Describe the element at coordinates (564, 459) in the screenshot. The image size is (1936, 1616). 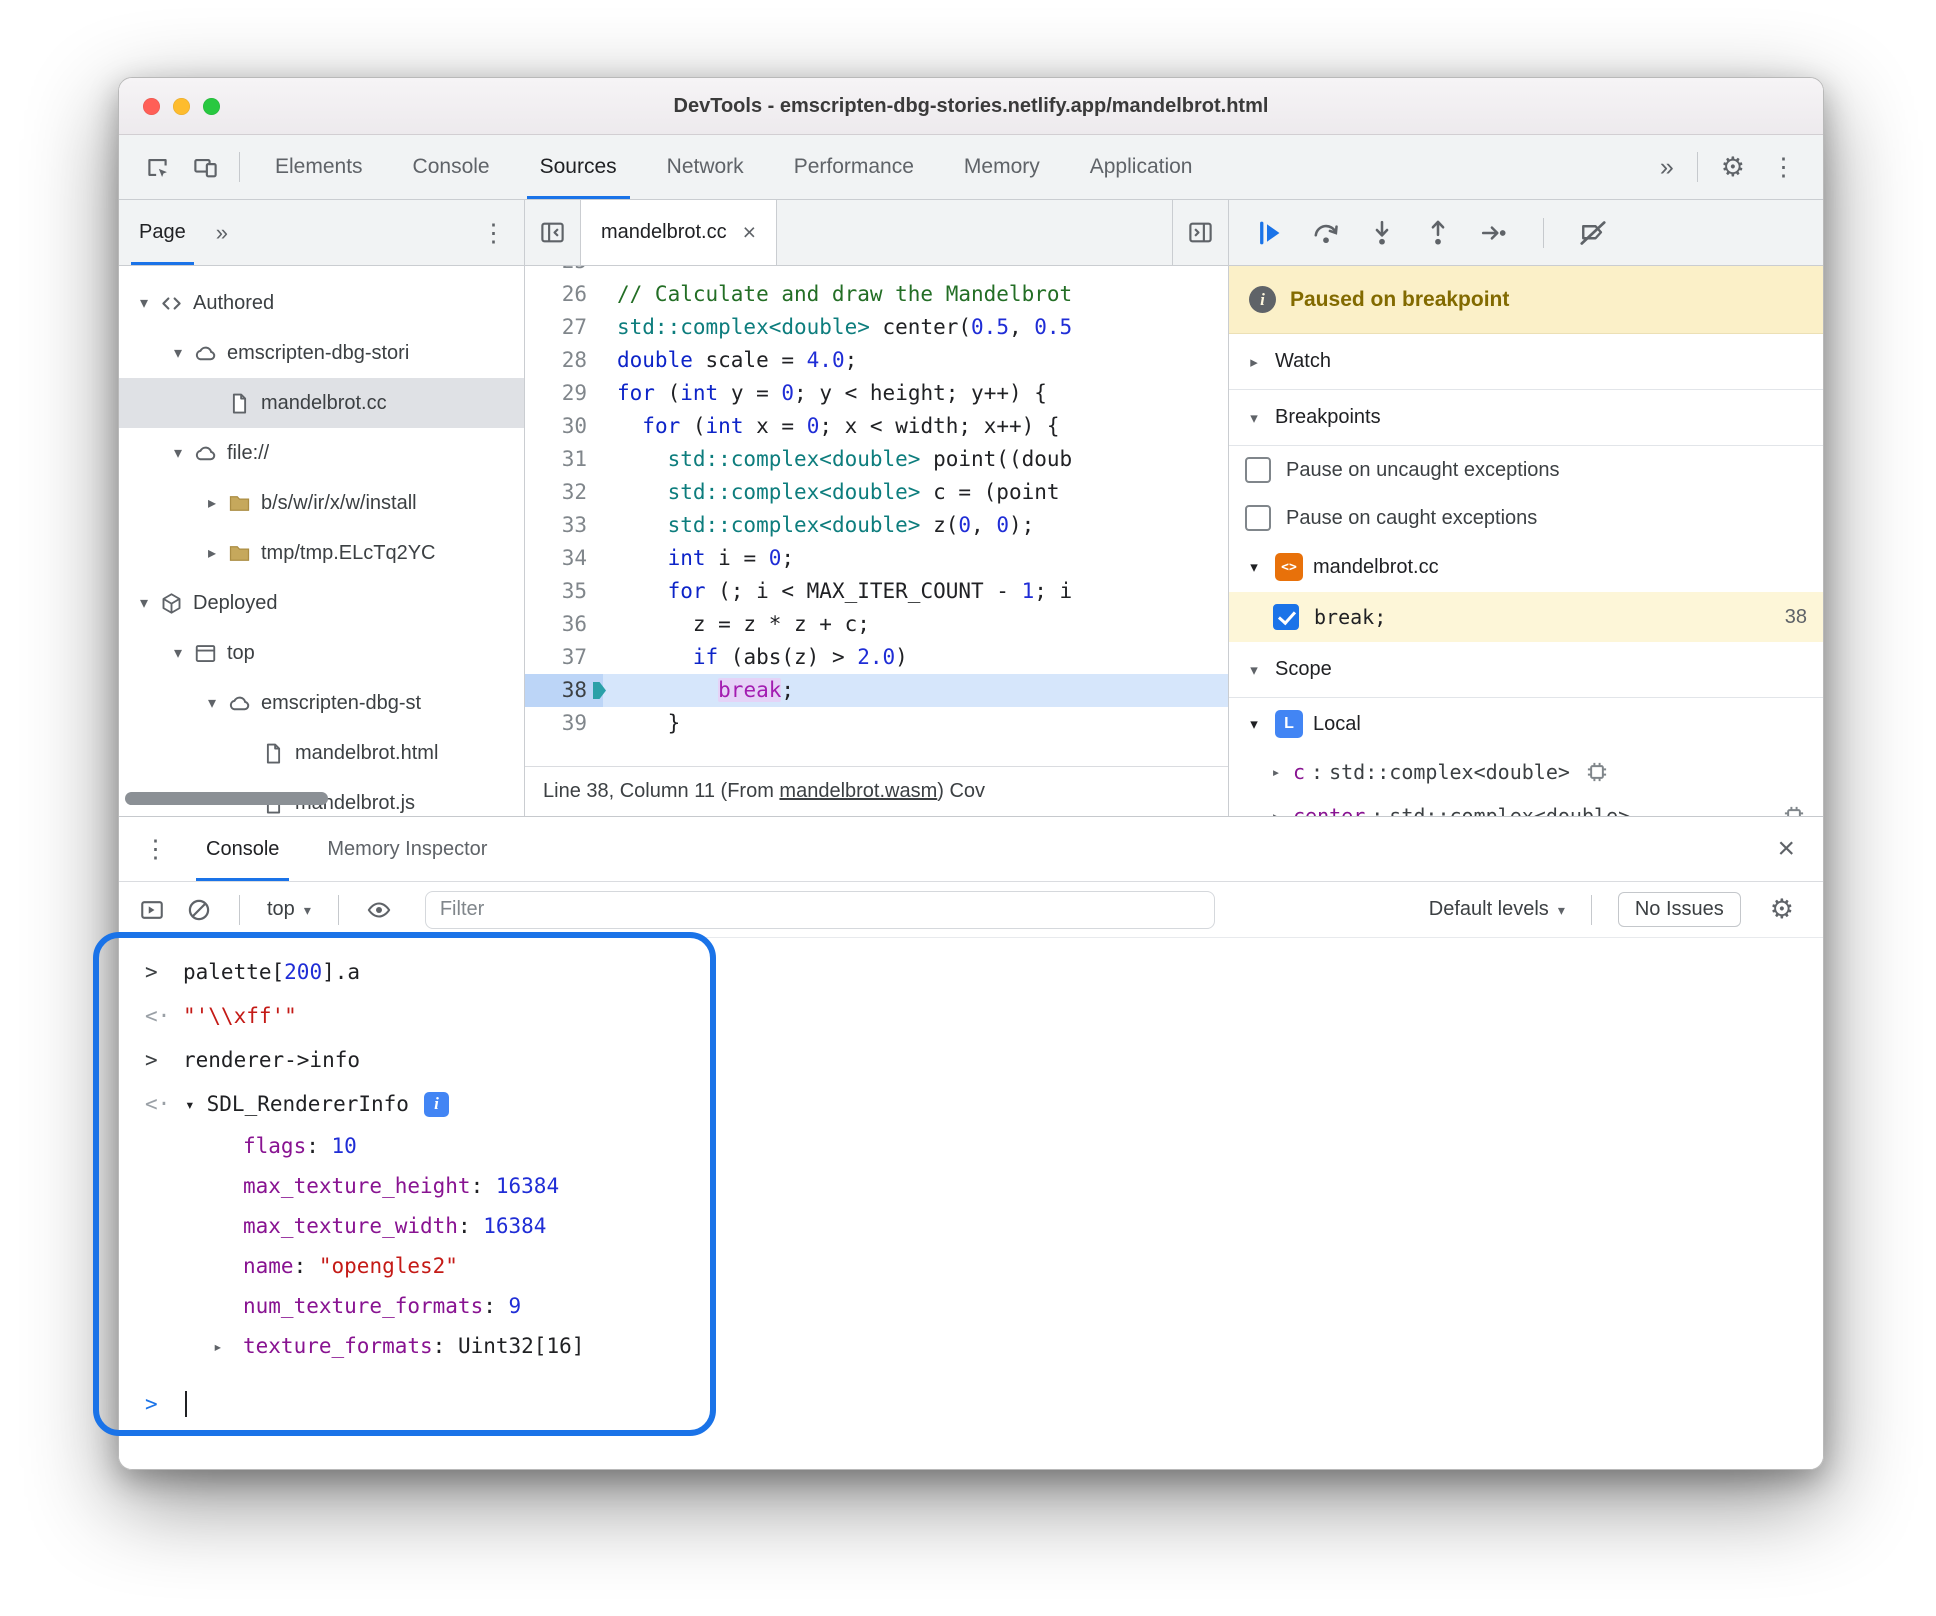
I see `line-number: 31` at that location.